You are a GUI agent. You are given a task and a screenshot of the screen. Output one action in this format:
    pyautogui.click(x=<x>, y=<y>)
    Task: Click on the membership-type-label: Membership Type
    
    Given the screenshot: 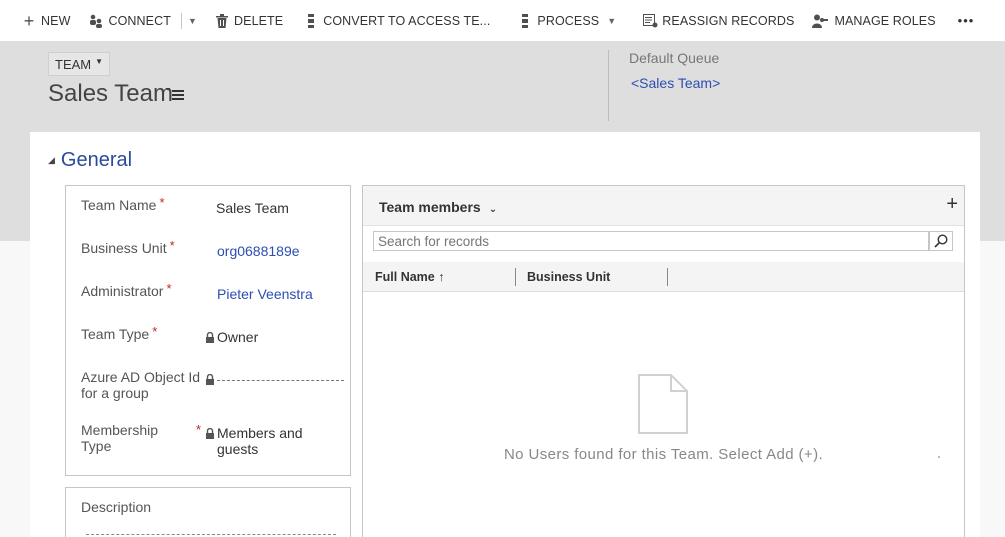 What is the action you would take?
    pyautogui.click(x=120, y=438)
    